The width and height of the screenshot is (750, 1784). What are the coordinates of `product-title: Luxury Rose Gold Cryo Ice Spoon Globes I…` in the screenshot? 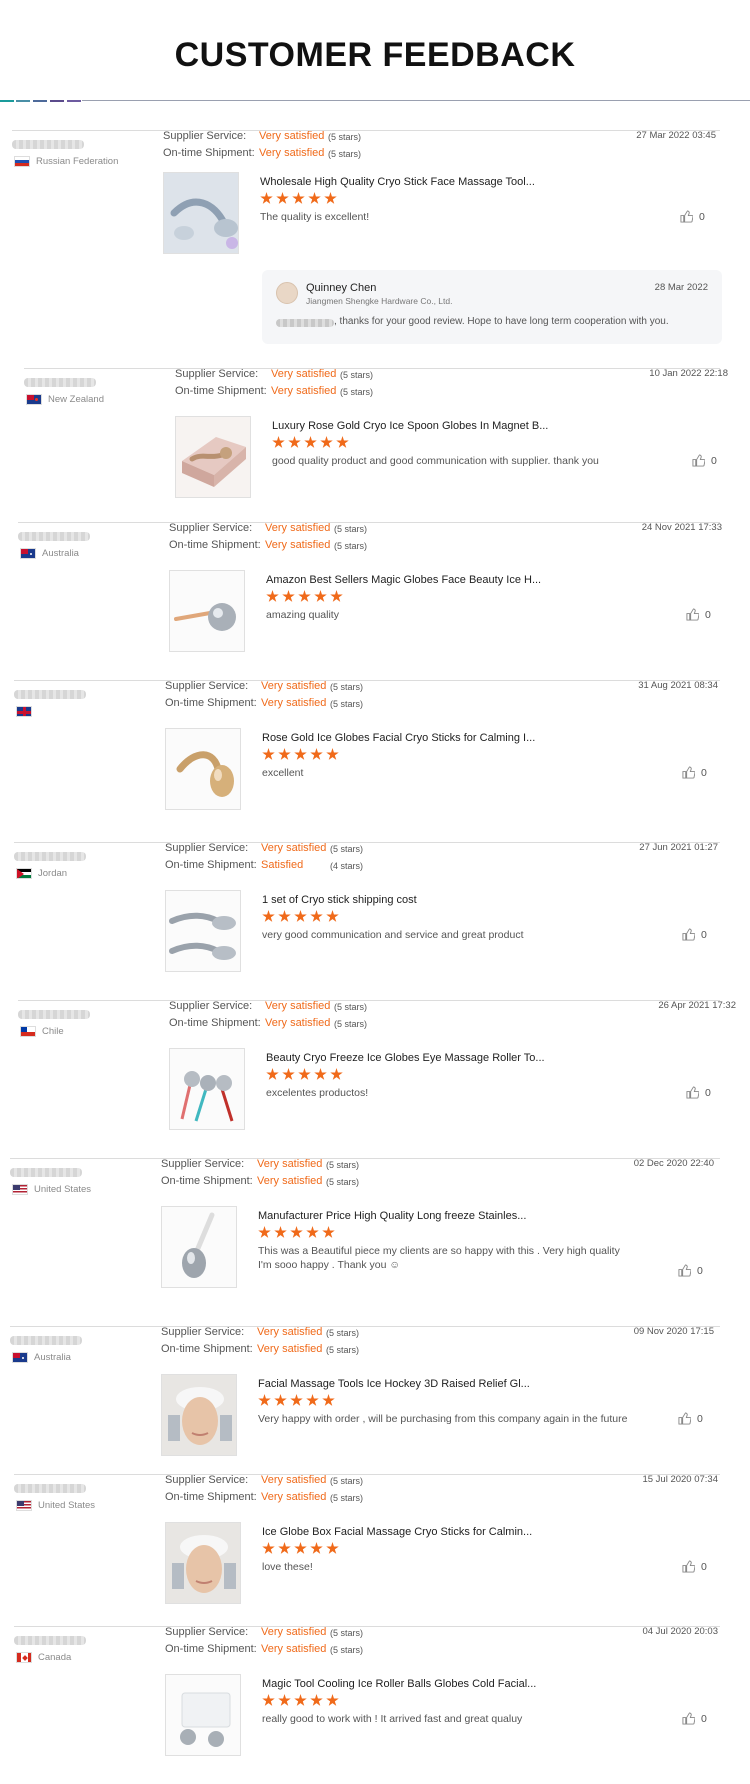 It's located at (410, 426).